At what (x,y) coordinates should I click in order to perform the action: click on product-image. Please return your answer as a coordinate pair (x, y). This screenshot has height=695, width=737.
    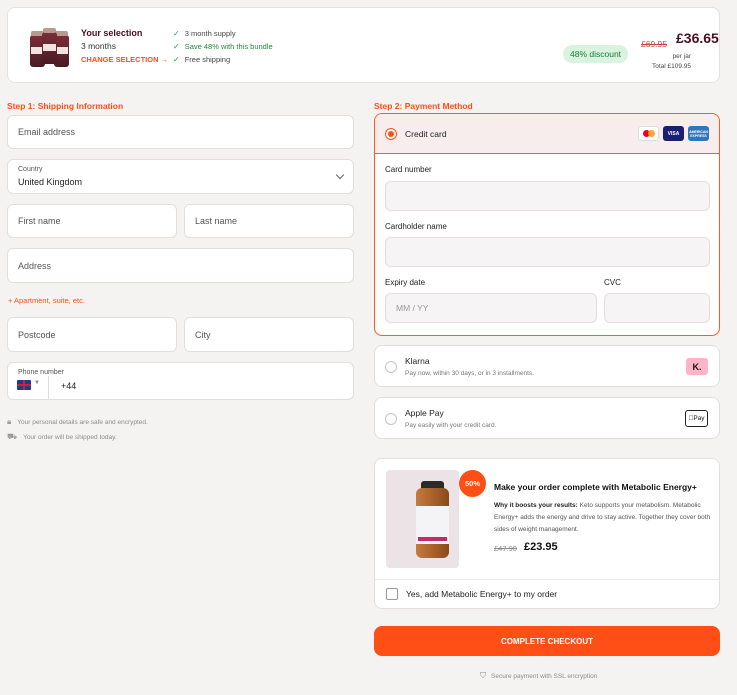
    Looking at the image, I should click on (50, 47).